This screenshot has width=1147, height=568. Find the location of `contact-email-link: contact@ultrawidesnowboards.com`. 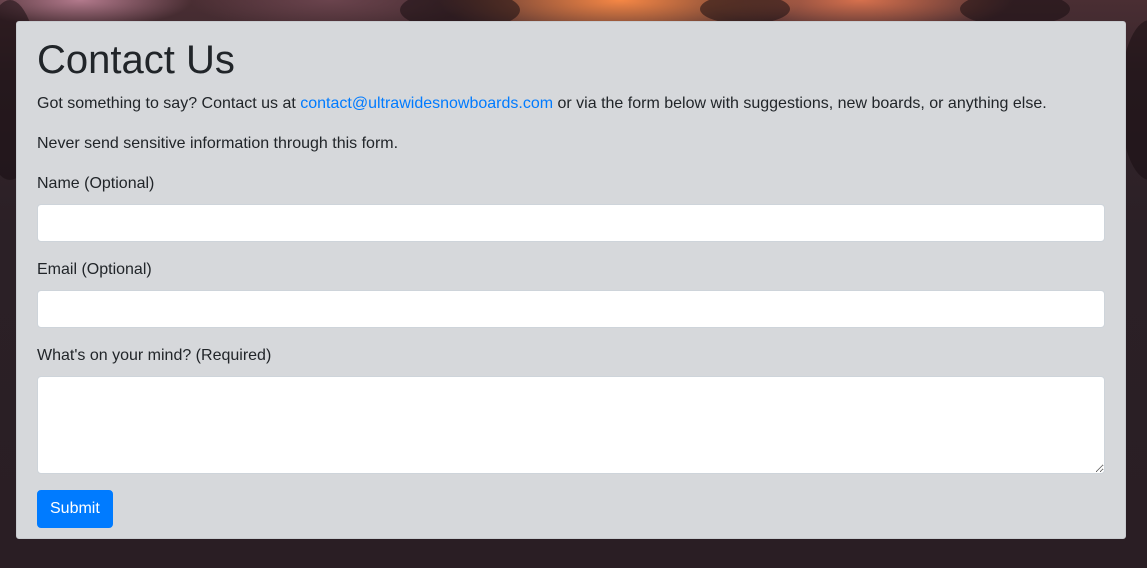

contact-email-link: contact@ultrawidesnowboards.com is located at coordinates (426, 103).